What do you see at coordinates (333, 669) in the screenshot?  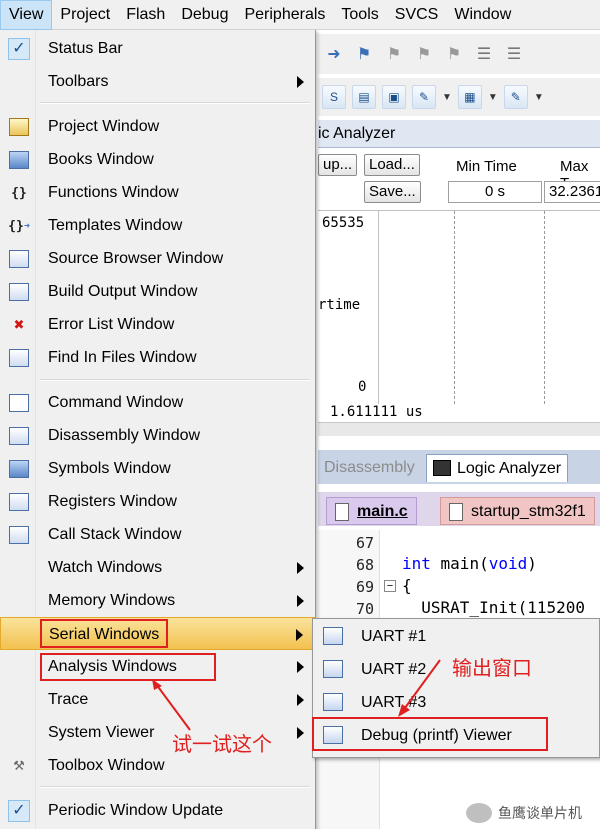 I see `serial-window-icon` at bounding box center [333, 669].